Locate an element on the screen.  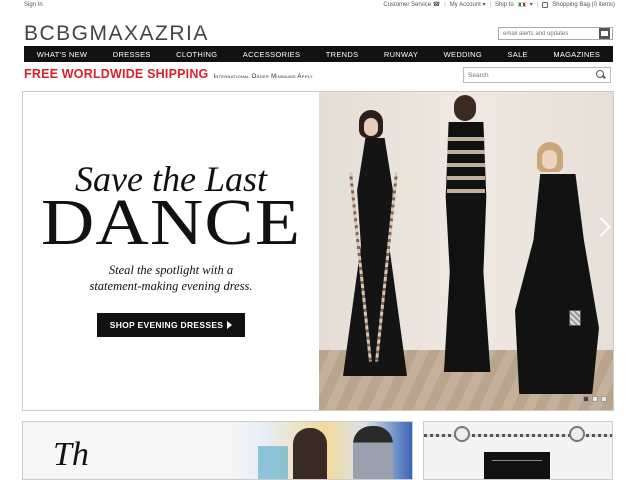
italy-flag-icon is located at coordinates (521, 4).